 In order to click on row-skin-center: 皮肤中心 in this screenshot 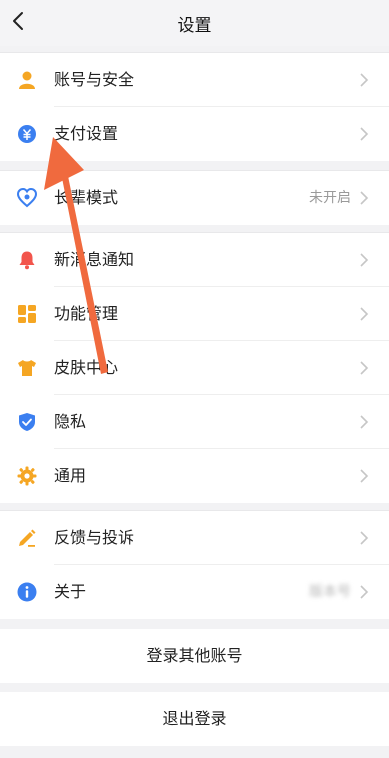, I will do `click(194, 368)`.